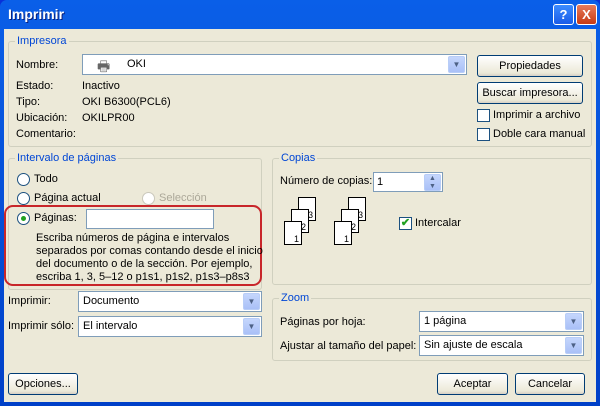 This screenshot has width=600, height=406. Describe the element at coordinates (28, 102) in the screenshot. I see `type-label: Tipo:` at that location.